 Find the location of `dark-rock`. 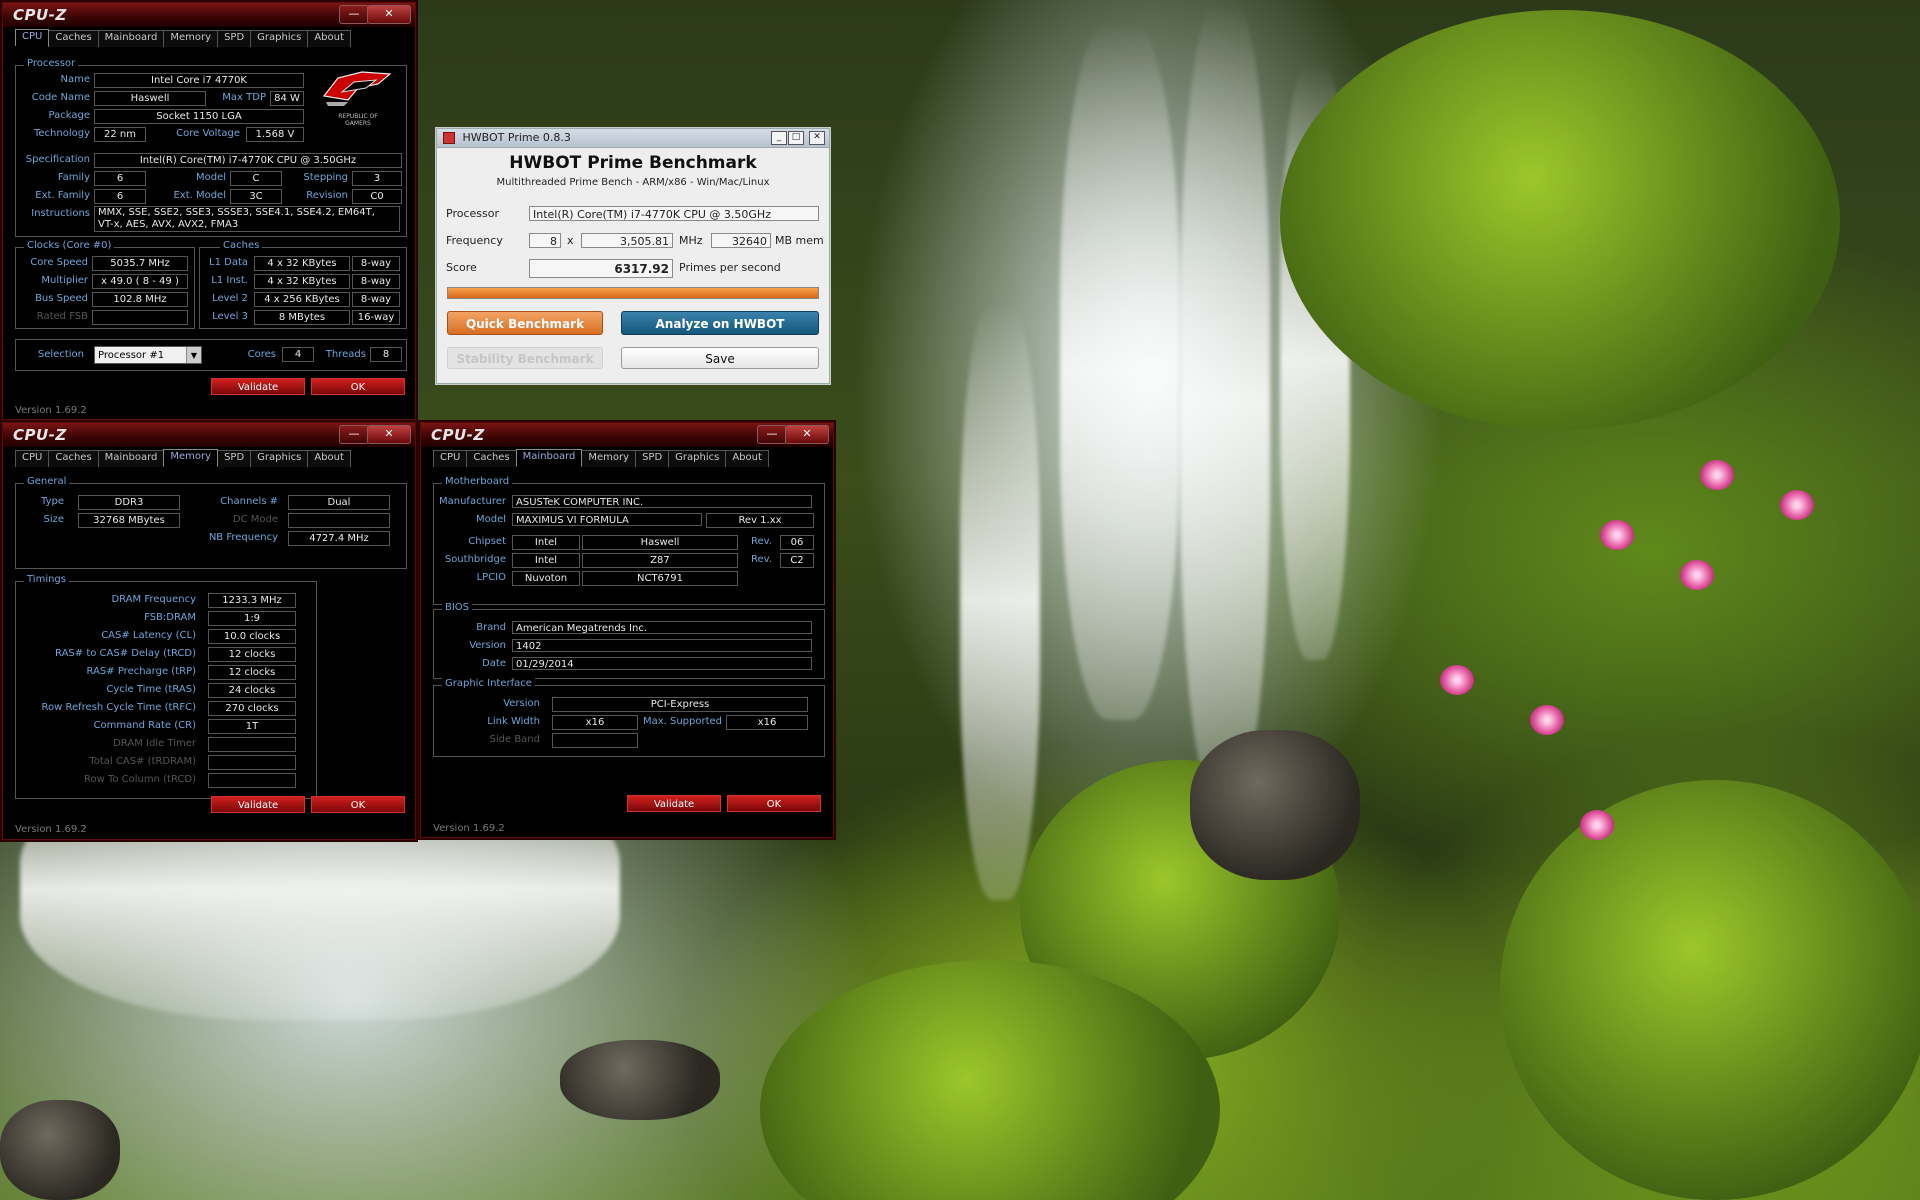

dark-rock is located at coordinates (640, 1080).